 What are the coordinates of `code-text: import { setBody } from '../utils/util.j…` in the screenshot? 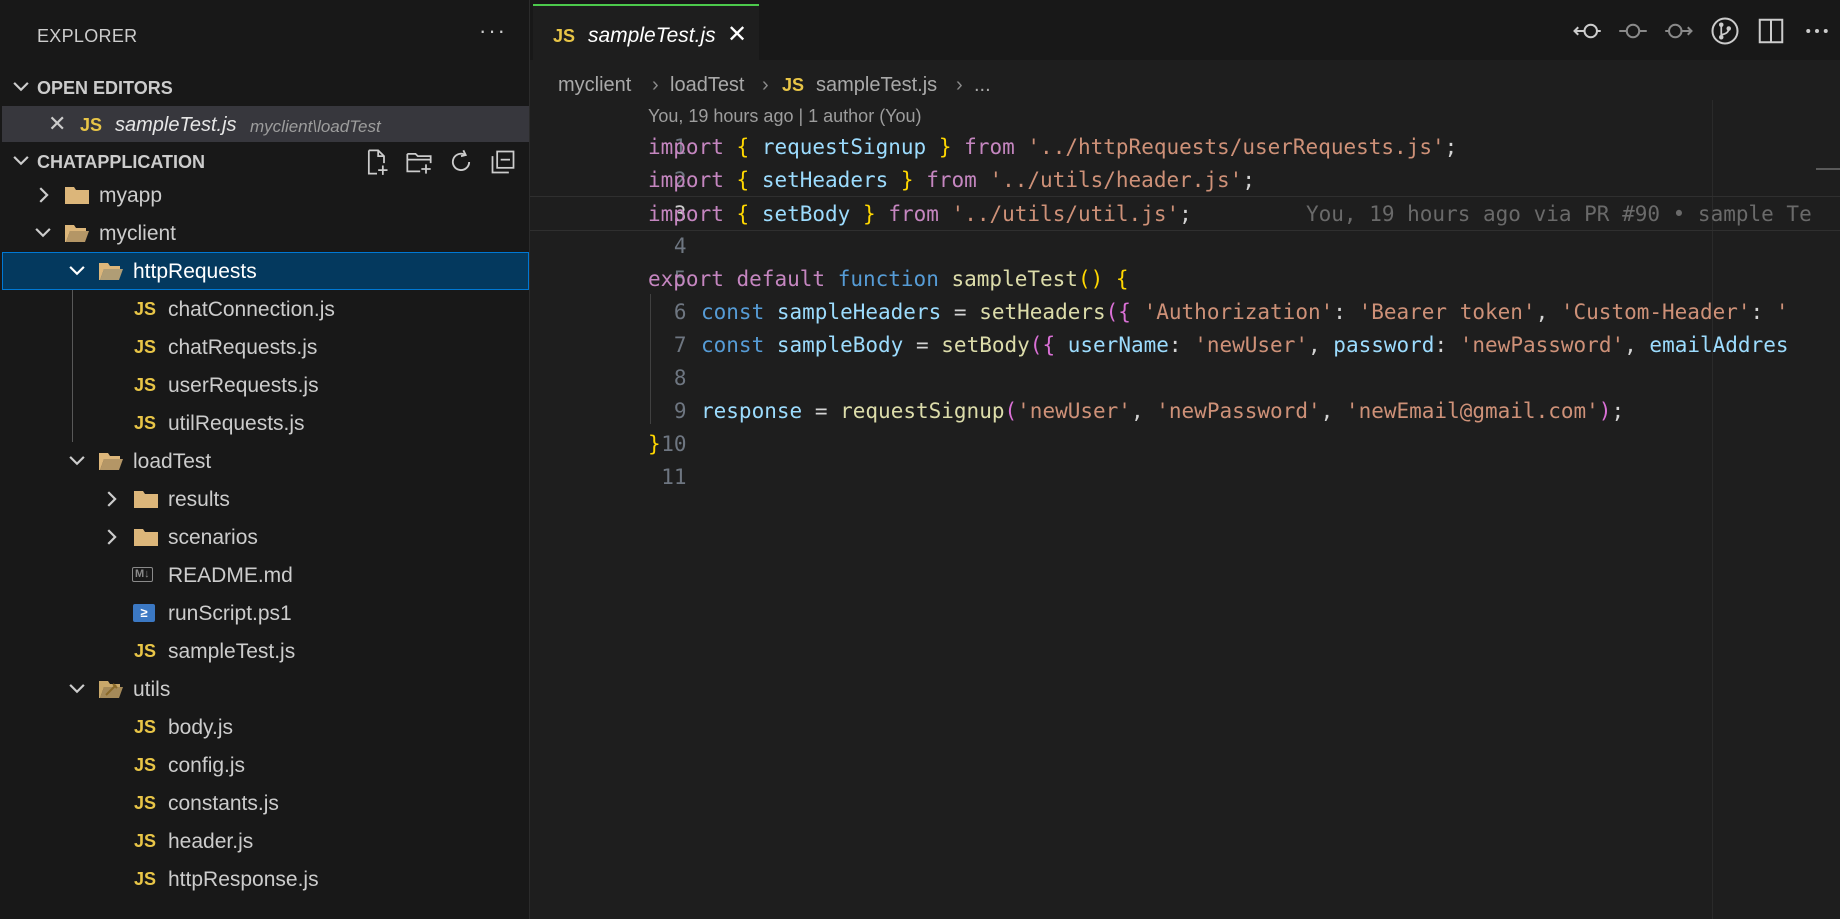 It's located at (920, 214).